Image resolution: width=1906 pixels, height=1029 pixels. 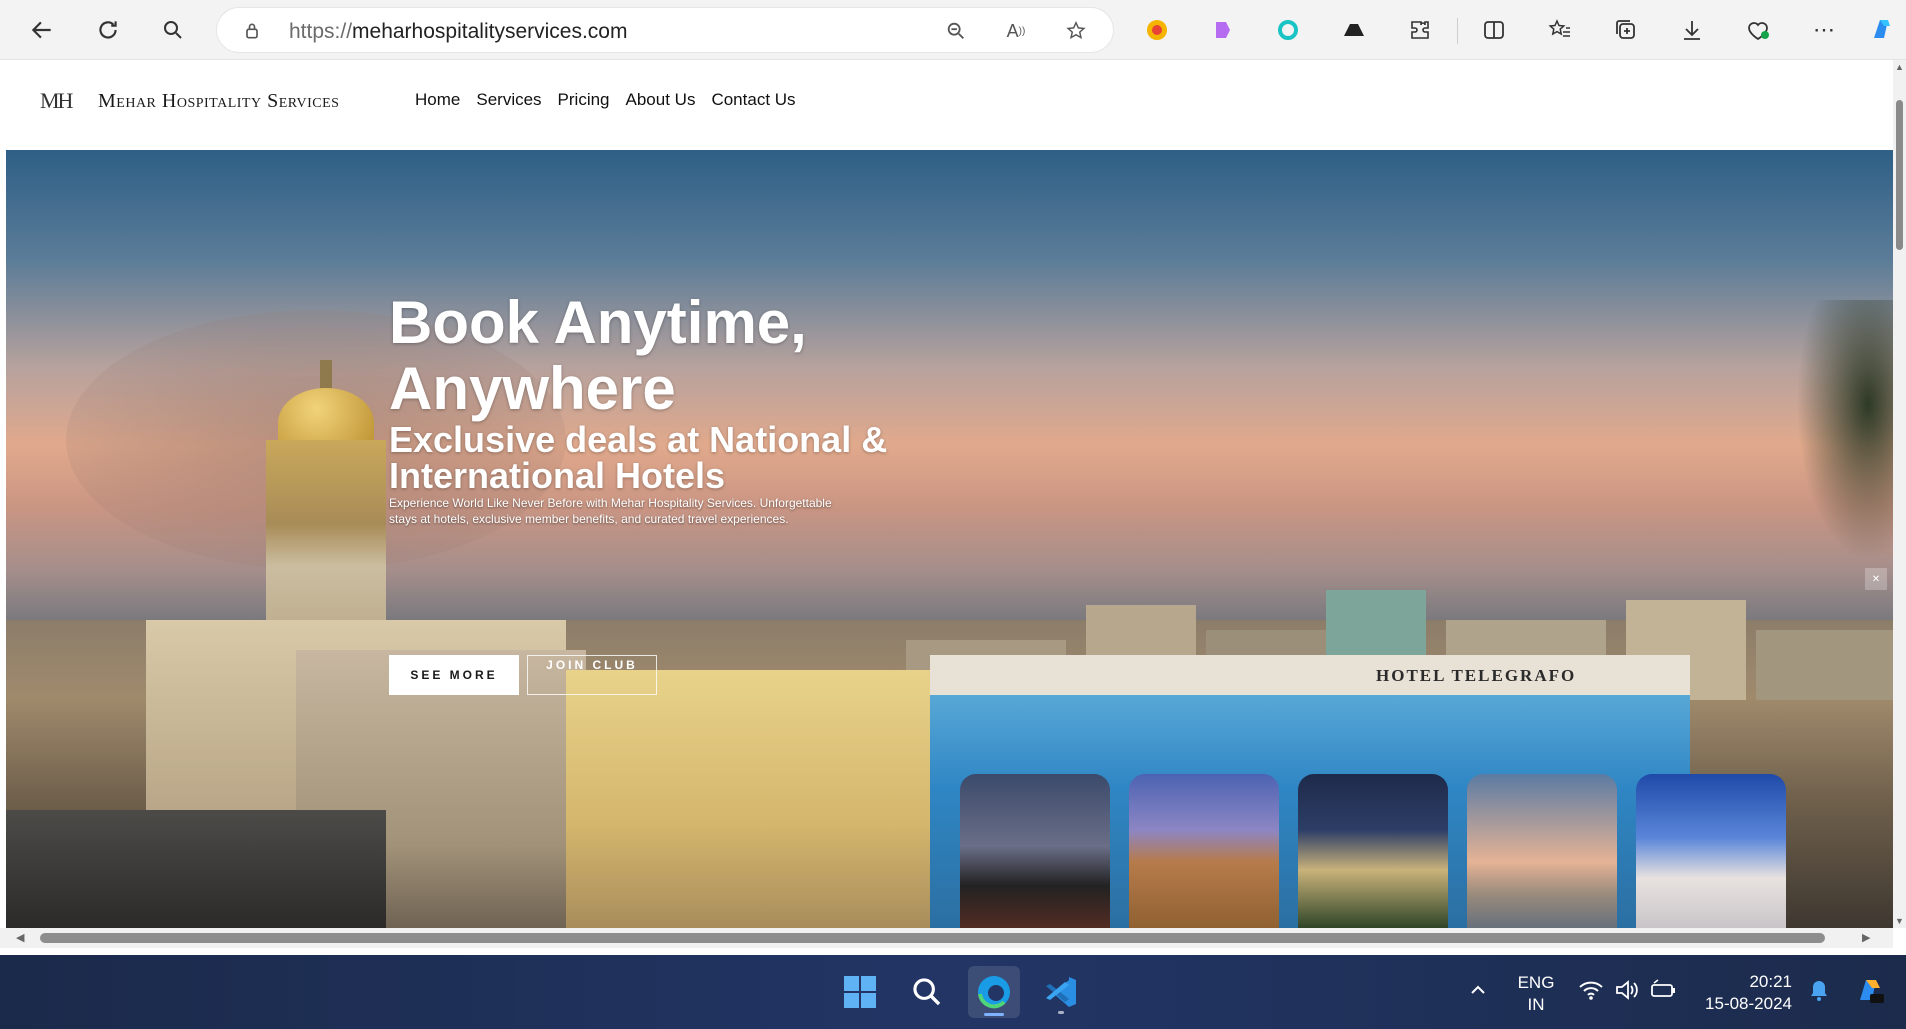 What do you see at coordinates (1770, 981) in the screenshot?
I see `clock-time: 20:21` at bounding box center [1770, 981].